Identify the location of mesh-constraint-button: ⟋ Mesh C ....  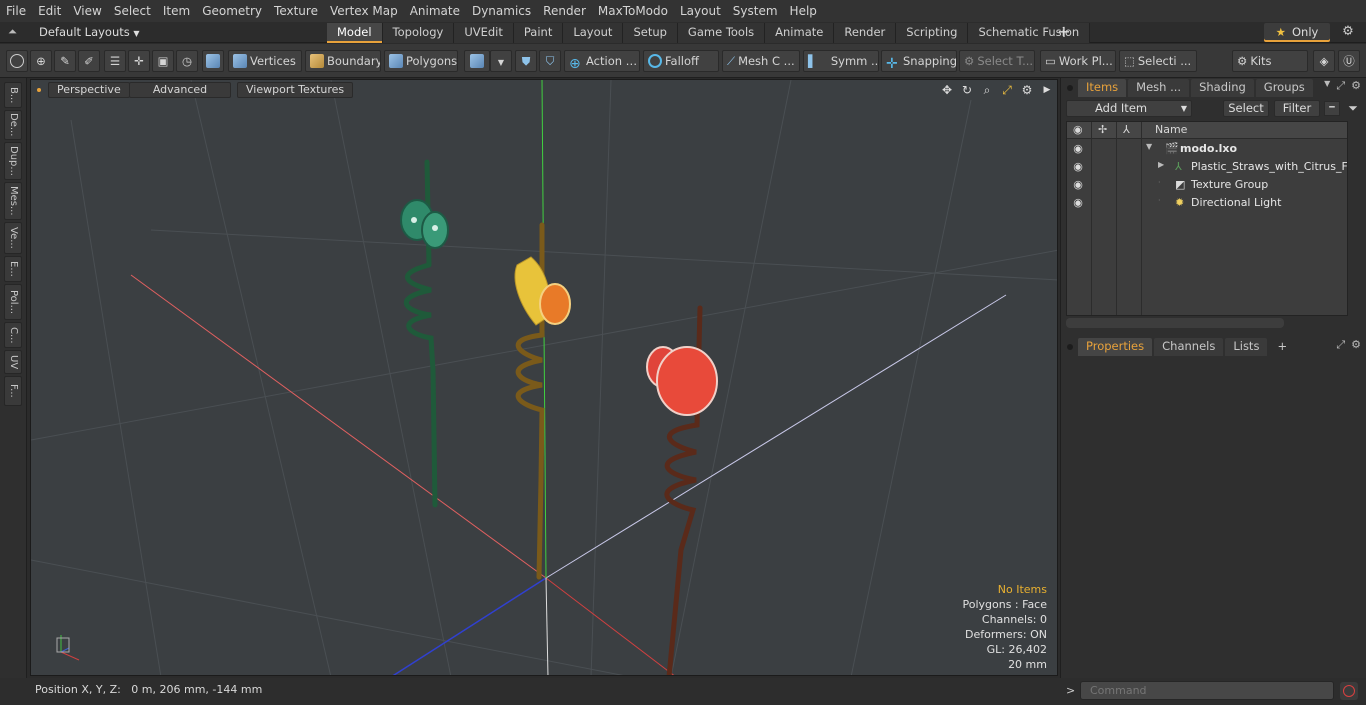
(761, 61).